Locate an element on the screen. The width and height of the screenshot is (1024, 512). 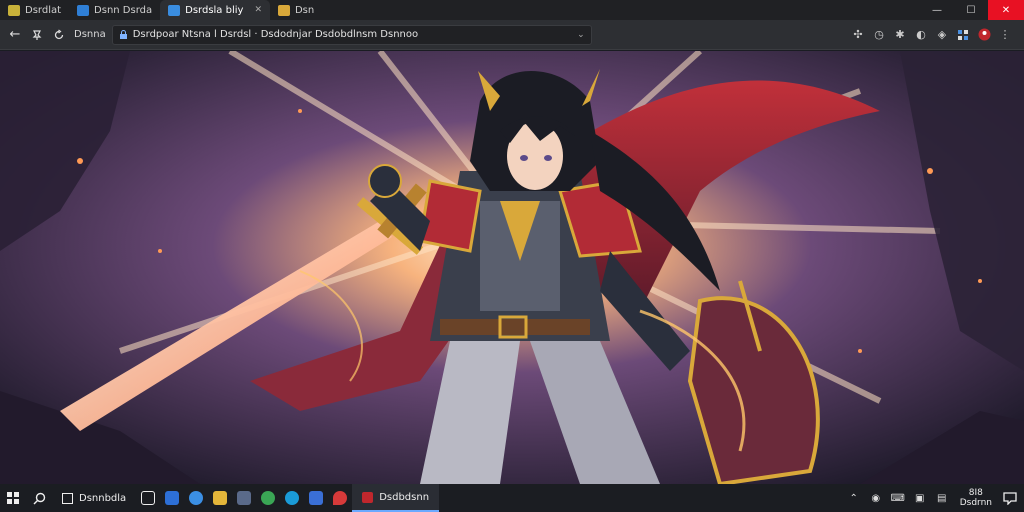
mail-icon is located at coordinates (244, 498).